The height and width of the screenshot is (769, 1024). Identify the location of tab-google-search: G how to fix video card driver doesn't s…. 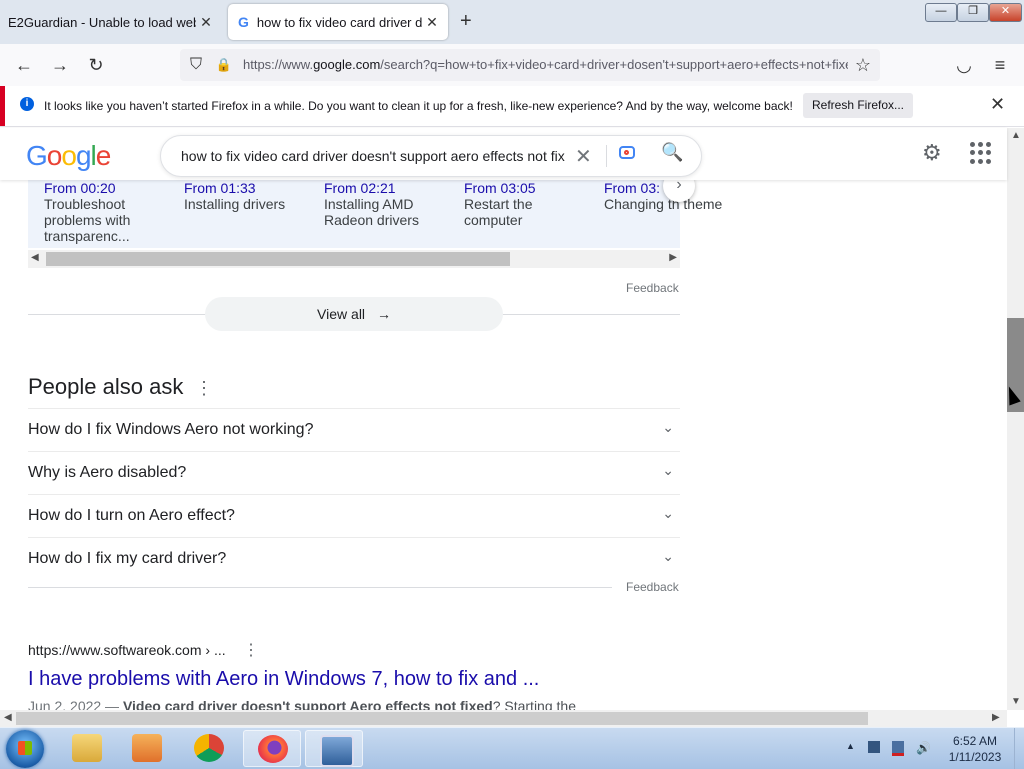
(338, 22).